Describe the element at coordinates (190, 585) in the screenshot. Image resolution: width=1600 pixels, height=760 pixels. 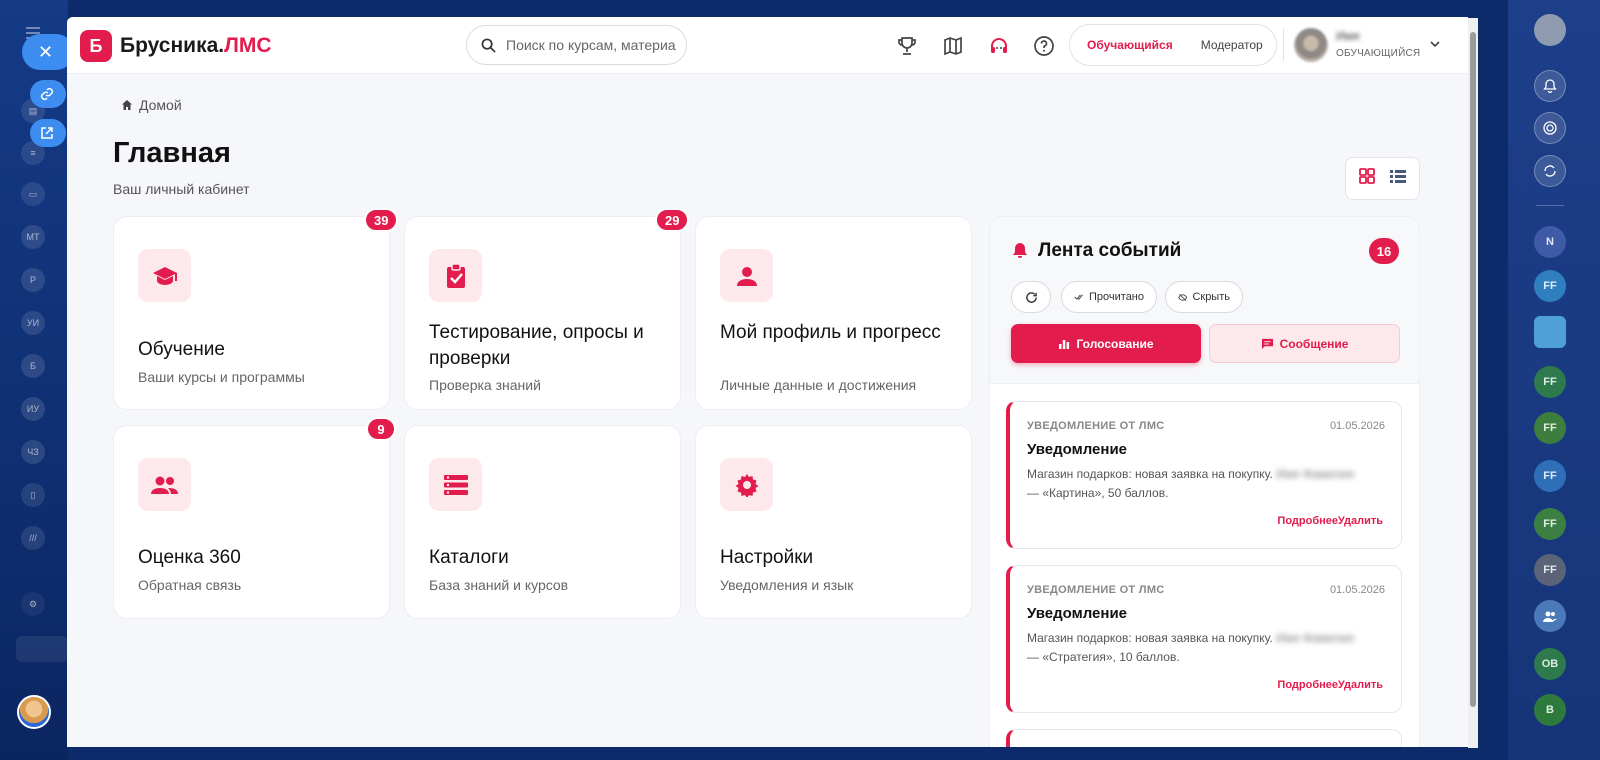
I see `card-subtitle: Обратная связь` at that location.